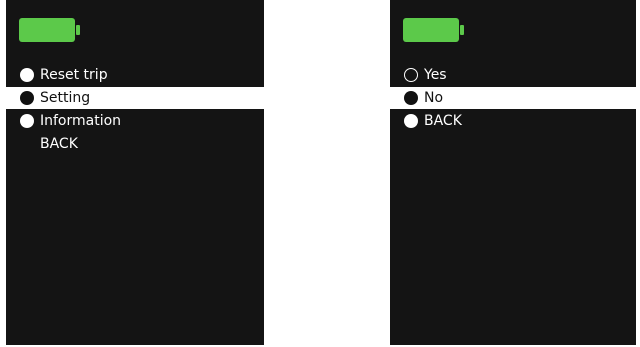 This screenshot has width=640, height=347. Describe the element at coordinates (135, 121) in the screenshot. I see `menu-item-information: Information` at that location.